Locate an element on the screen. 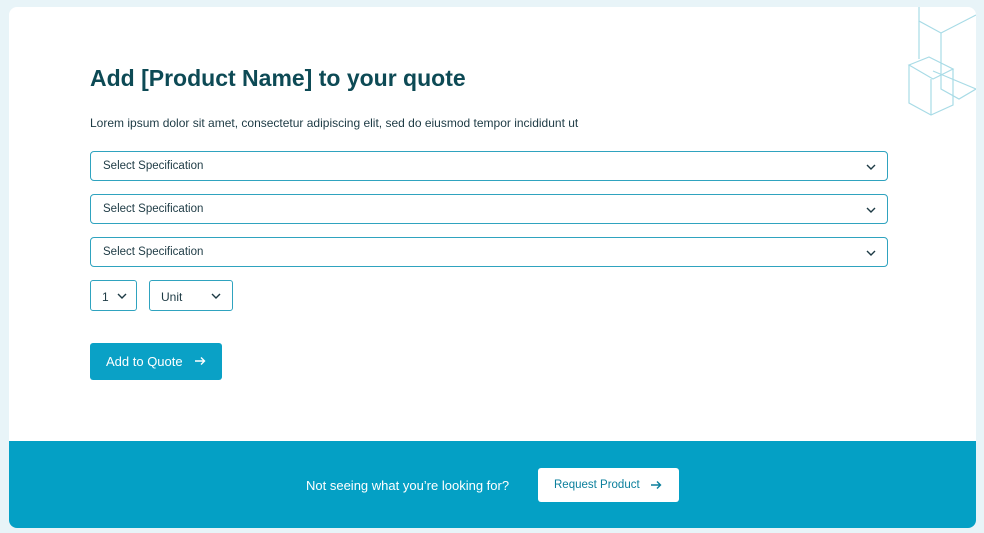 Image resolution: width=984 pixels, height=533 pixels. unit-select: Unit is located at coordinates (191, 295).